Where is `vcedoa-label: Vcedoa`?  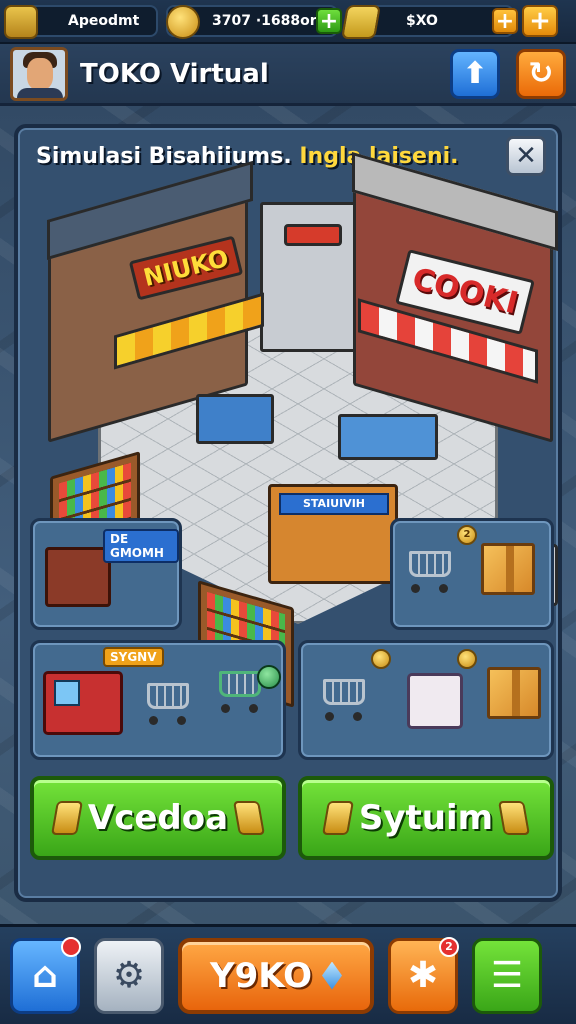
vcedoa-label: Vcedoa is located at coordinates (158, 818).